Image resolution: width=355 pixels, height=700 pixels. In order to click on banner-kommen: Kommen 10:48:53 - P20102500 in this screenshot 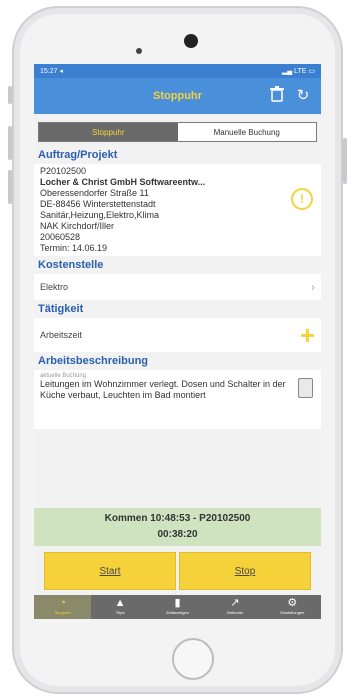, I will do `click(177, 518)`.